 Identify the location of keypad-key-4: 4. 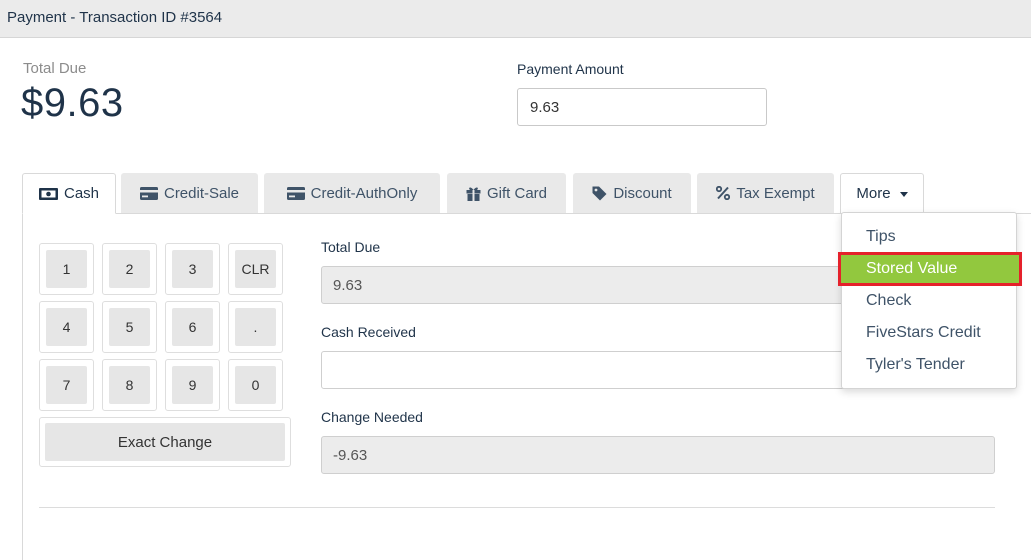
(66, 327).